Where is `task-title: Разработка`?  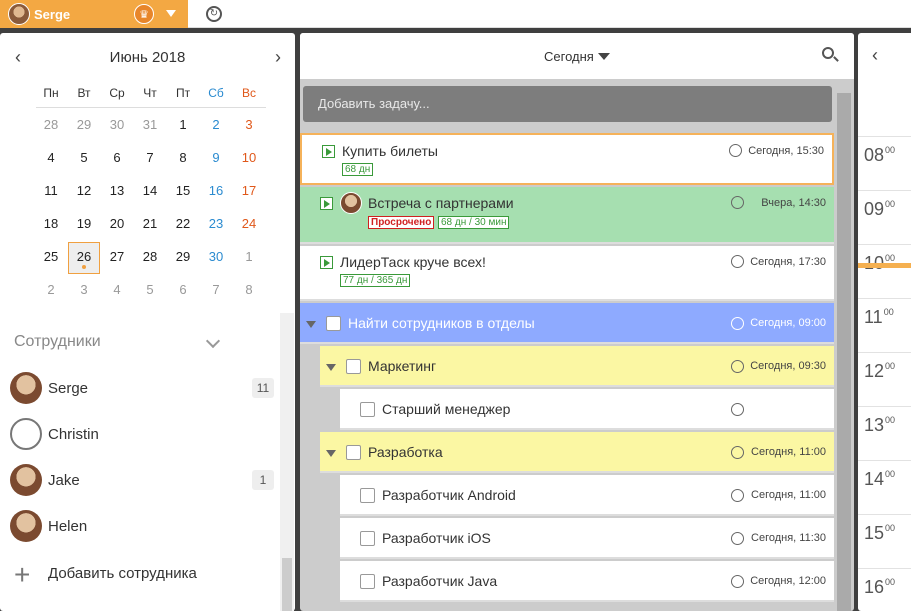
task-title: Разработка is located at coordinates (405, 452).